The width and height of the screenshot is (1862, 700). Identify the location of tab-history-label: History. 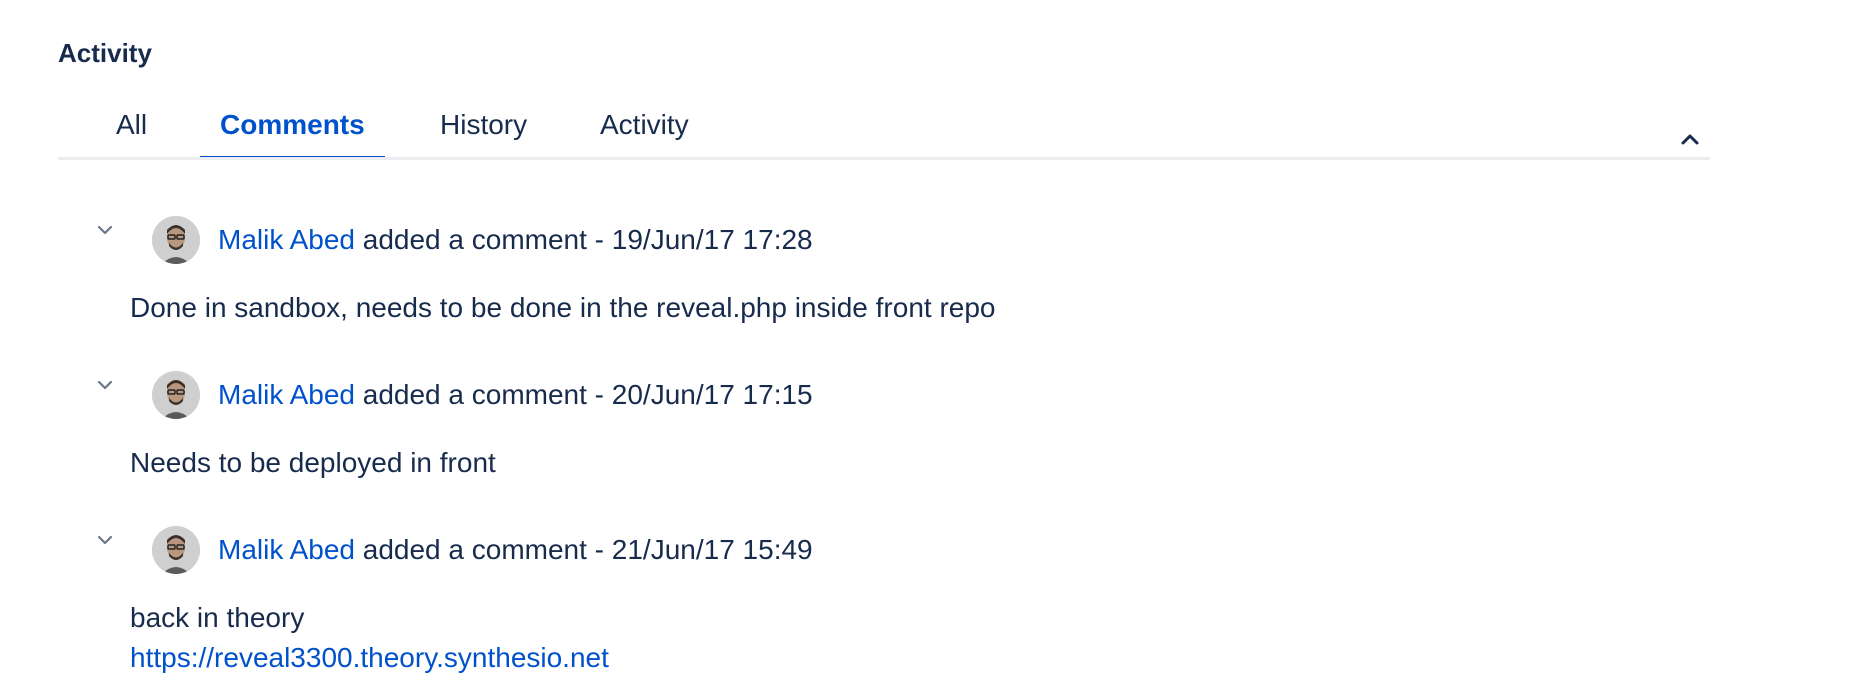
(484, 124).